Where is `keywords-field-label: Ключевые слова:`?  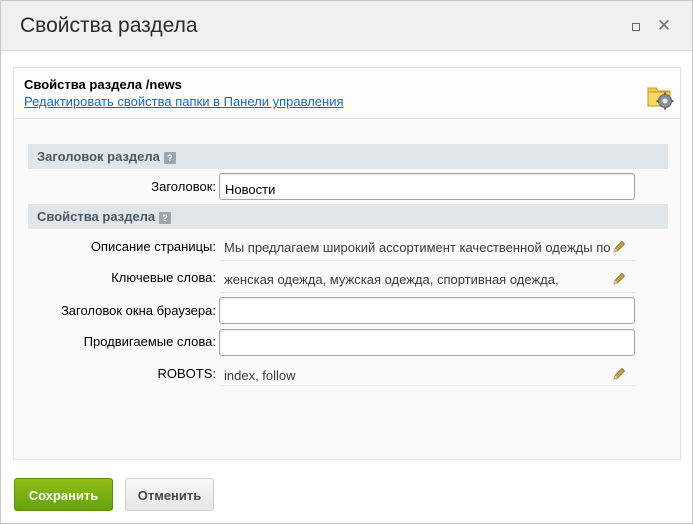
keywords-field-label: Ключевые слова: is located at coordinates (163, 277).